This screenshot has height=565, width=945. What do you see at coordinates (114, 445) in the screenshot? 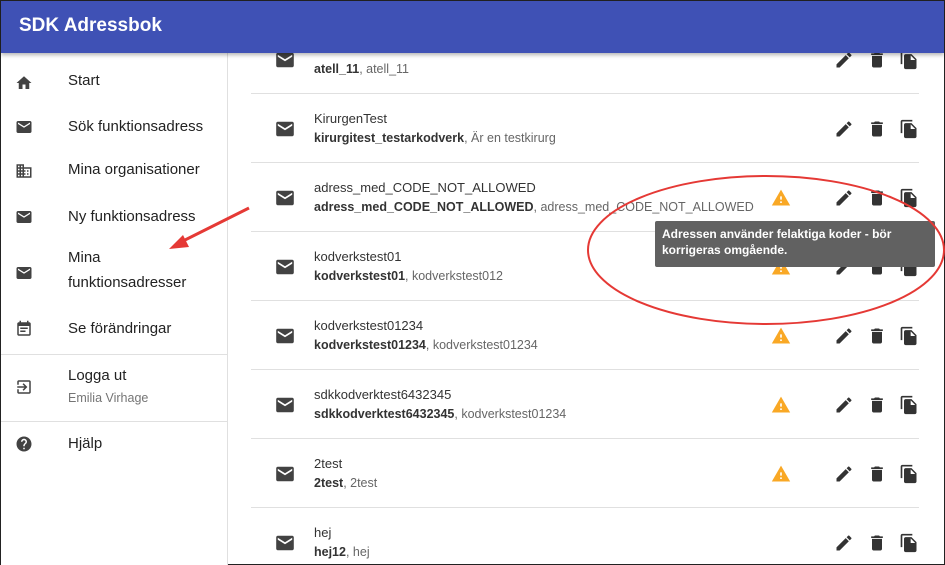
I see `sidebar-item-help: Hjälp` at bounding box center [114, 445].